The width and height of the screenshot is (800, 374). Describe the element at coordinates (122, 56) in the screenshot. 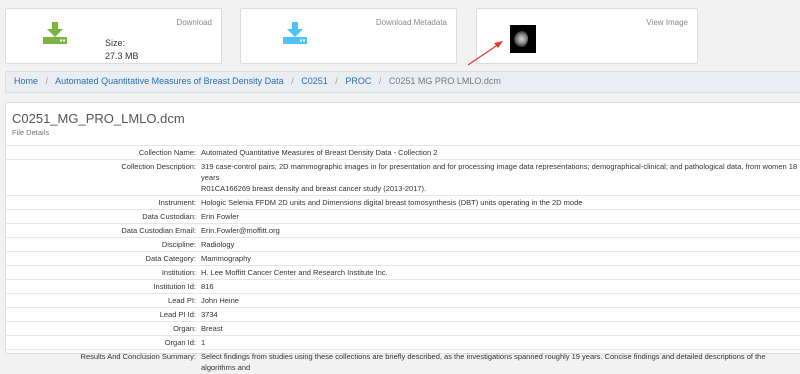

I see `size-value: 27.3 MB` at that location.